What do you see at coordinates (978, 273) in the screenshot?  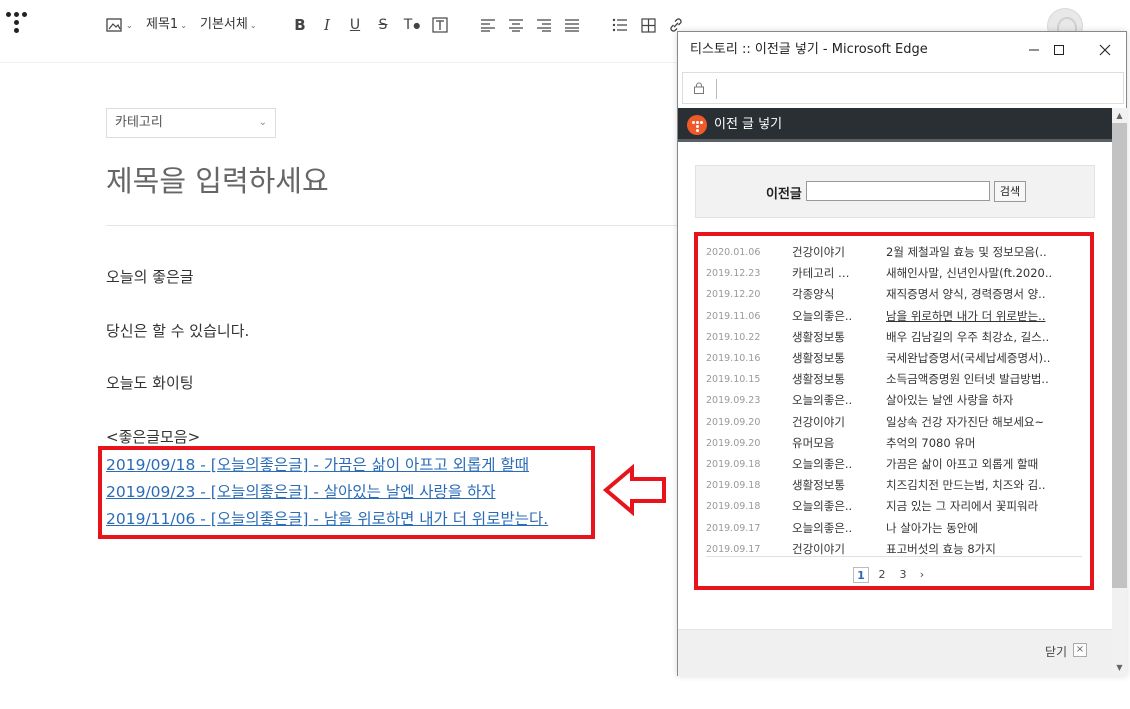 I see `post-title: 새해인사말, 신년인사말(ft.2020..` at bounding box center [978, 273].